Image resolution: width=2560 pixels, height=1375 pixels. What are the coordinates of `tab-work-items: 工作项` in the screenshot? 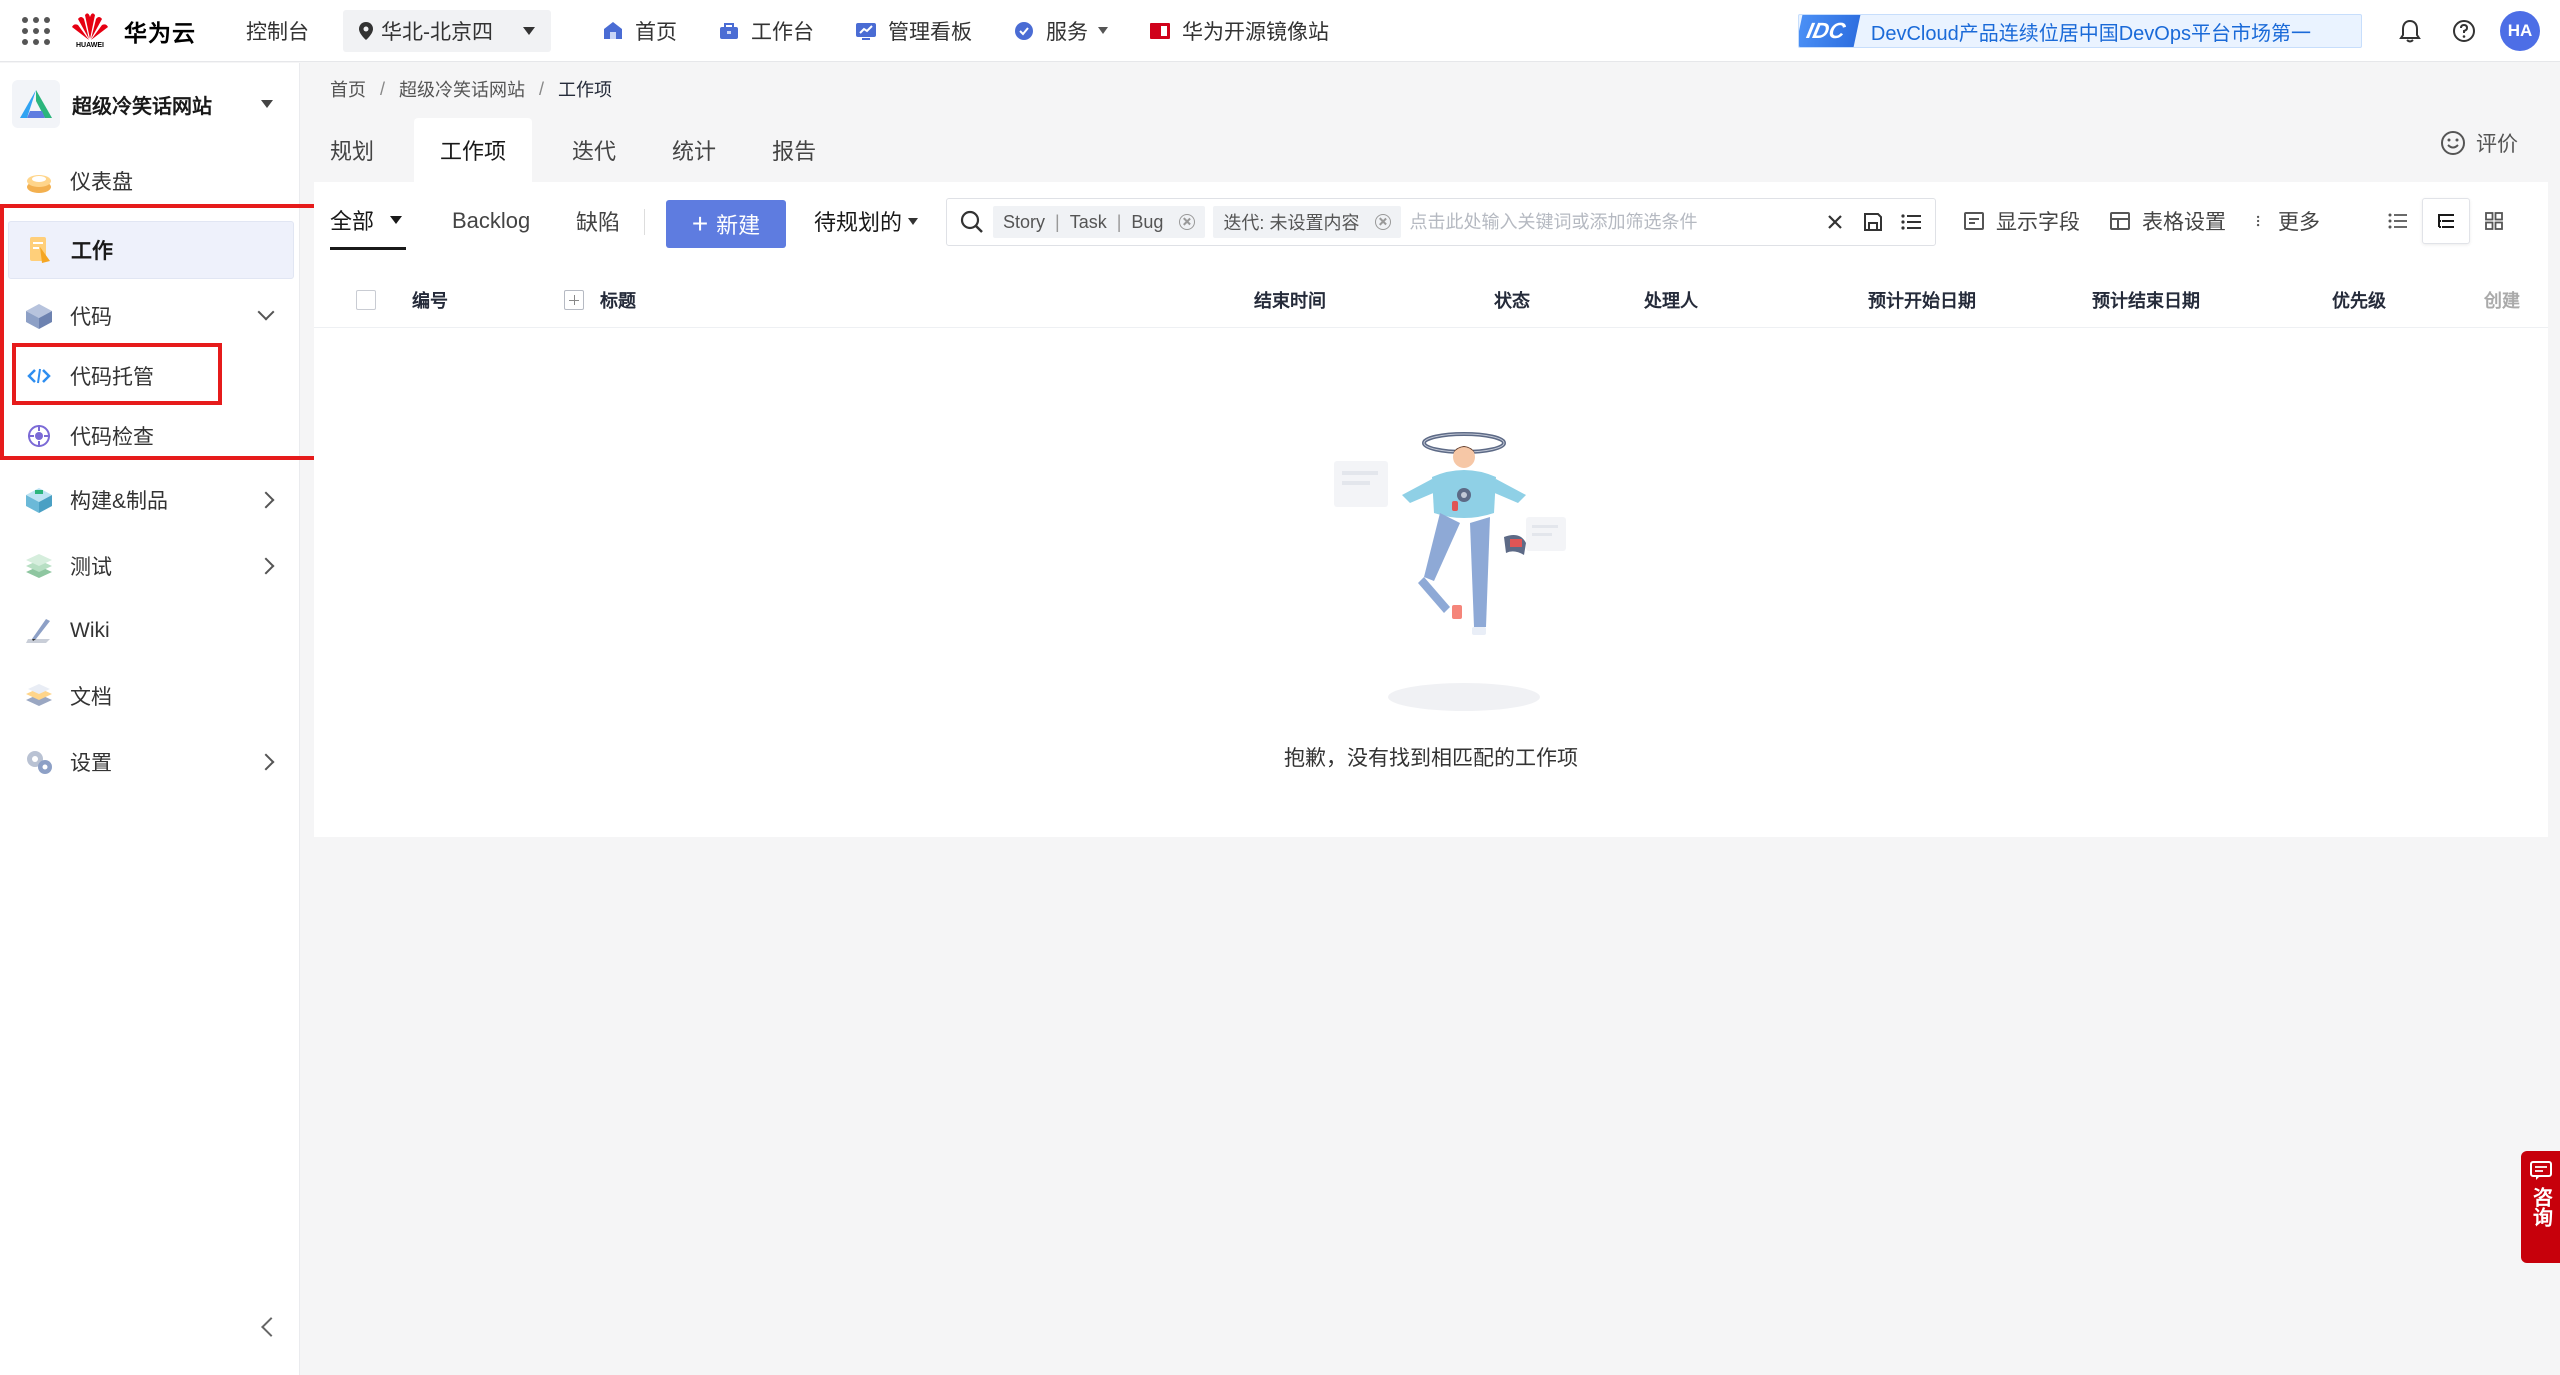 It's located at (473, 150).